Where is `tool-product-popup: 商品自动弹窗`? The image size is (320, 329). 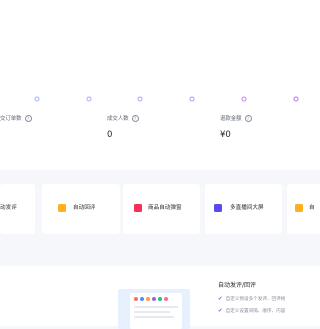
tool-product-popup: 商品自动弹窗 is located at coordinates (161, 209).